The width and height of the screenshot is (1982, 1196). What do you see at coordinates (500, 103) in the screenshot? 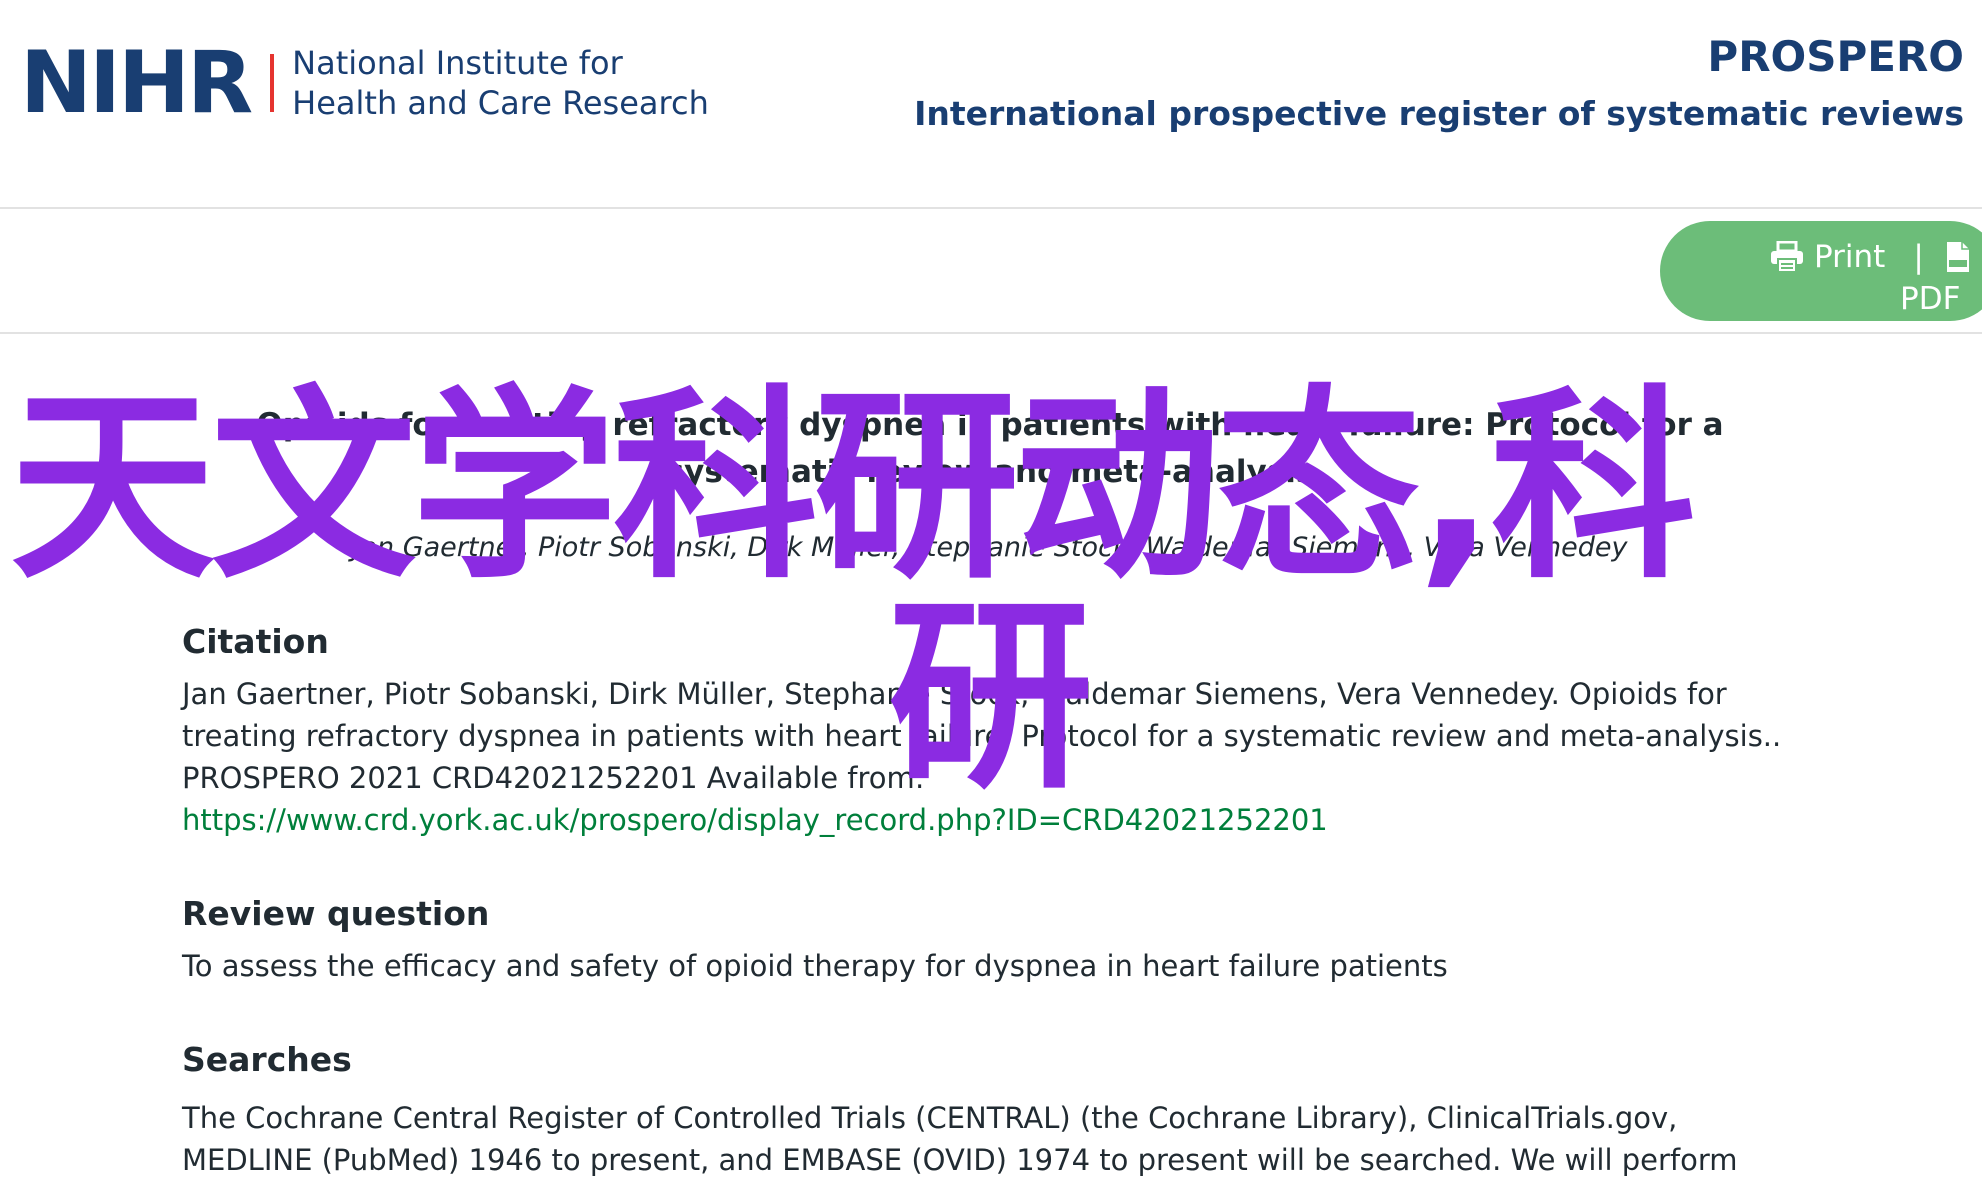
I see `nihr-name-line2: Health and Care Research` at bounding box center [500, 103].